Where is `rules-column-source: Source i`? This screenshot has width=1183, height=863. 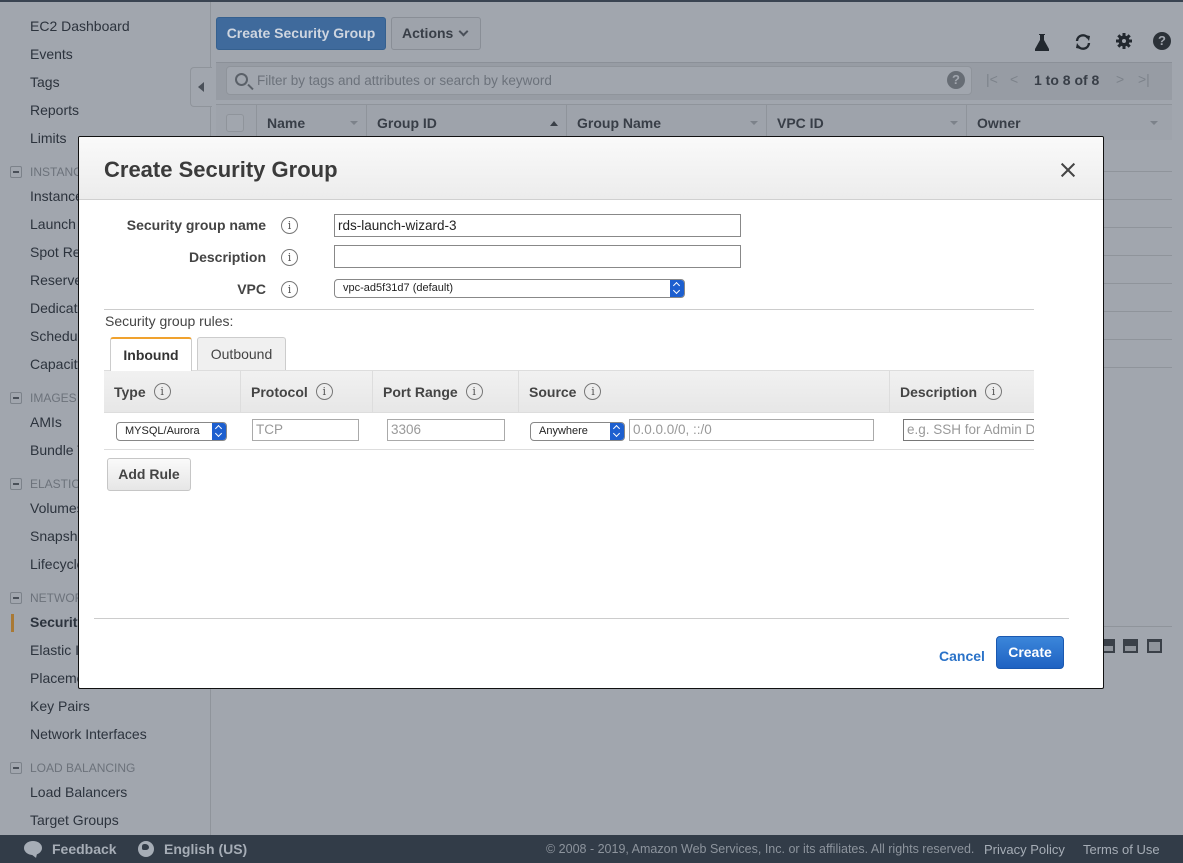 rules-column-source: Source i is located at coordinates (703, 392).